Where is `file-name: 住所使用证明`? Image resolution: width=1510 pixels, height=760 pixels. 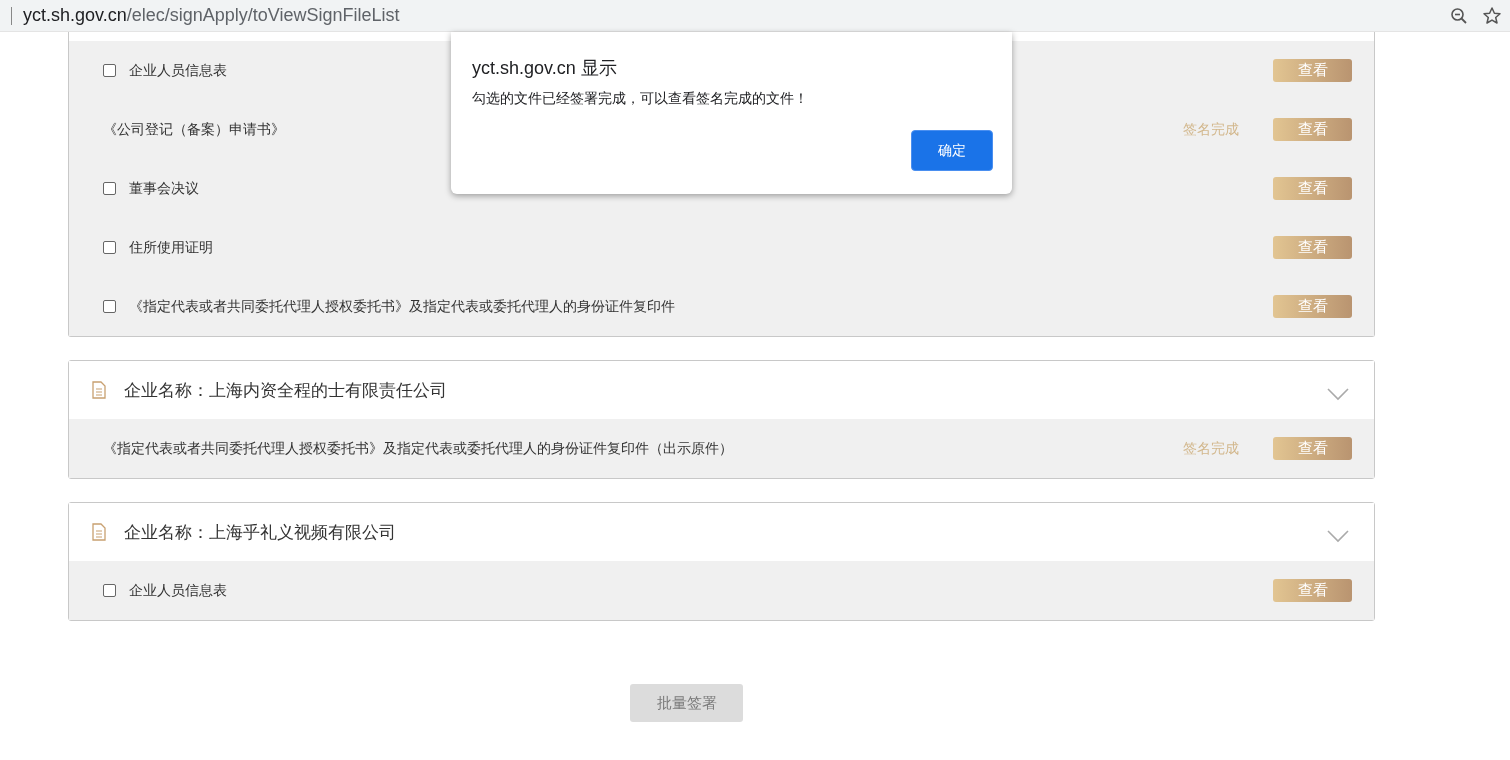 file-name: 住所使用证明 is located at coordinates (171, 247).